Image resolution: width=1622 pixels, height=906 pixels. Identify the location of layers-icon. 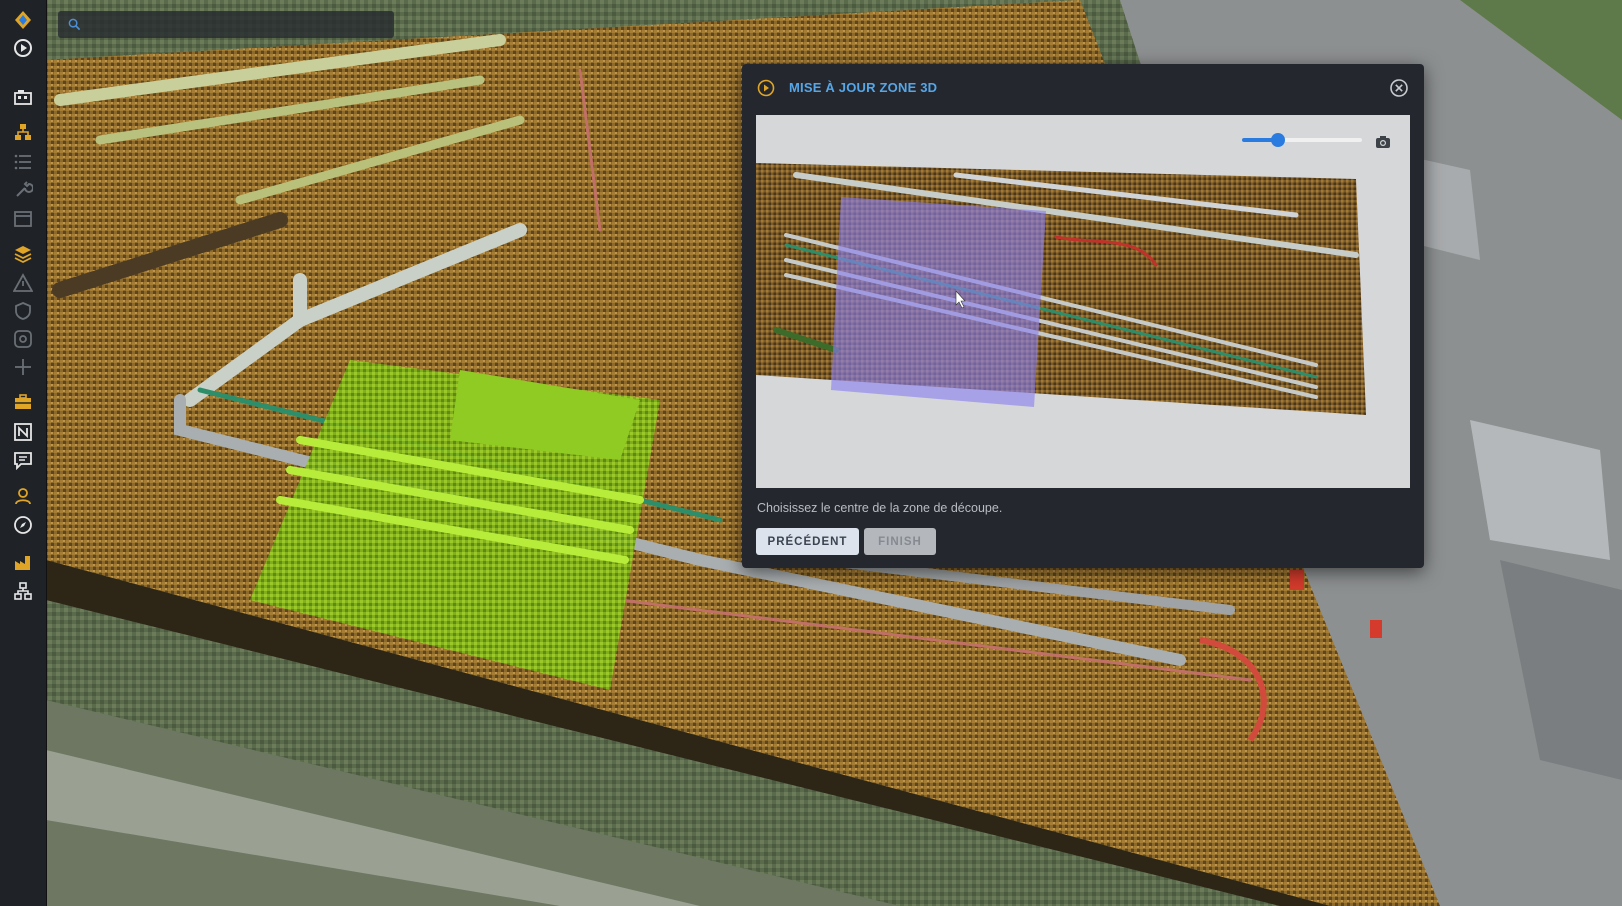
(23, 254).